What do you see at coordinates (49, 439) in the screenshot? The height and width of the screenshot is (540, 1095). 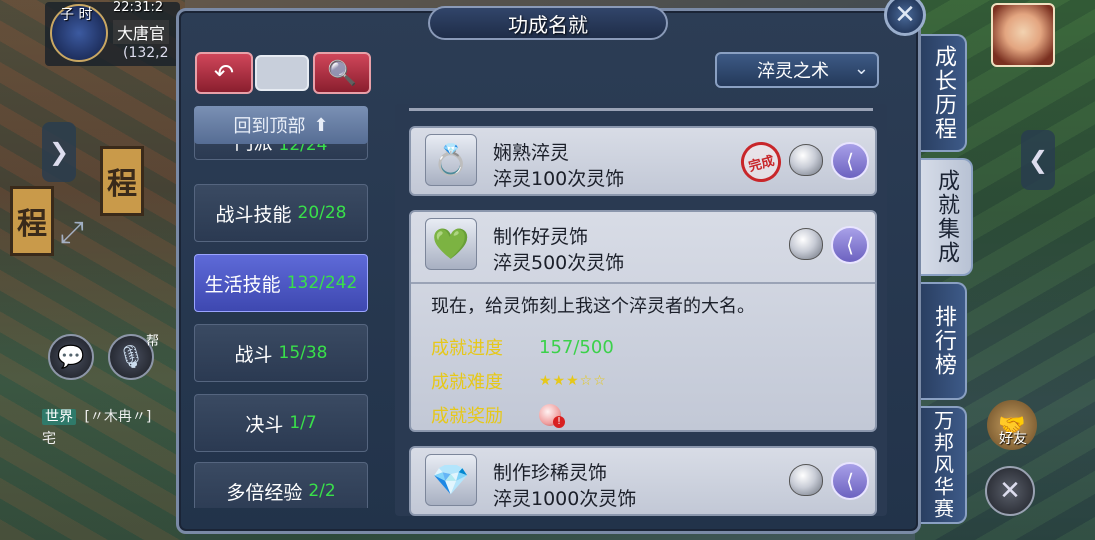 I see `chat-line-cont: 宅` at bounding box center [49, 439].